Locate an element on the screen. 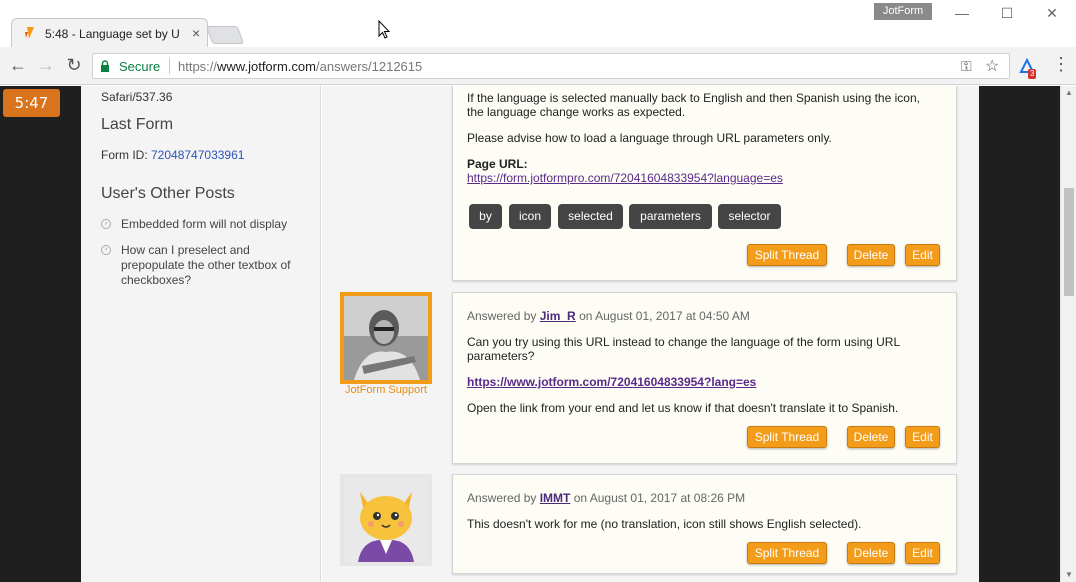  tag-button: parameters is located at coordinates (670, 216).